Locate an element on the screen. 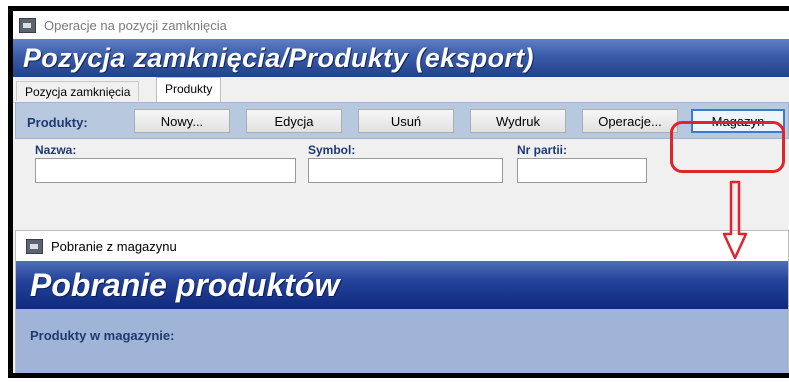  subwindow-title: Pobranie z magazynu is located at coordinates (114, 246).